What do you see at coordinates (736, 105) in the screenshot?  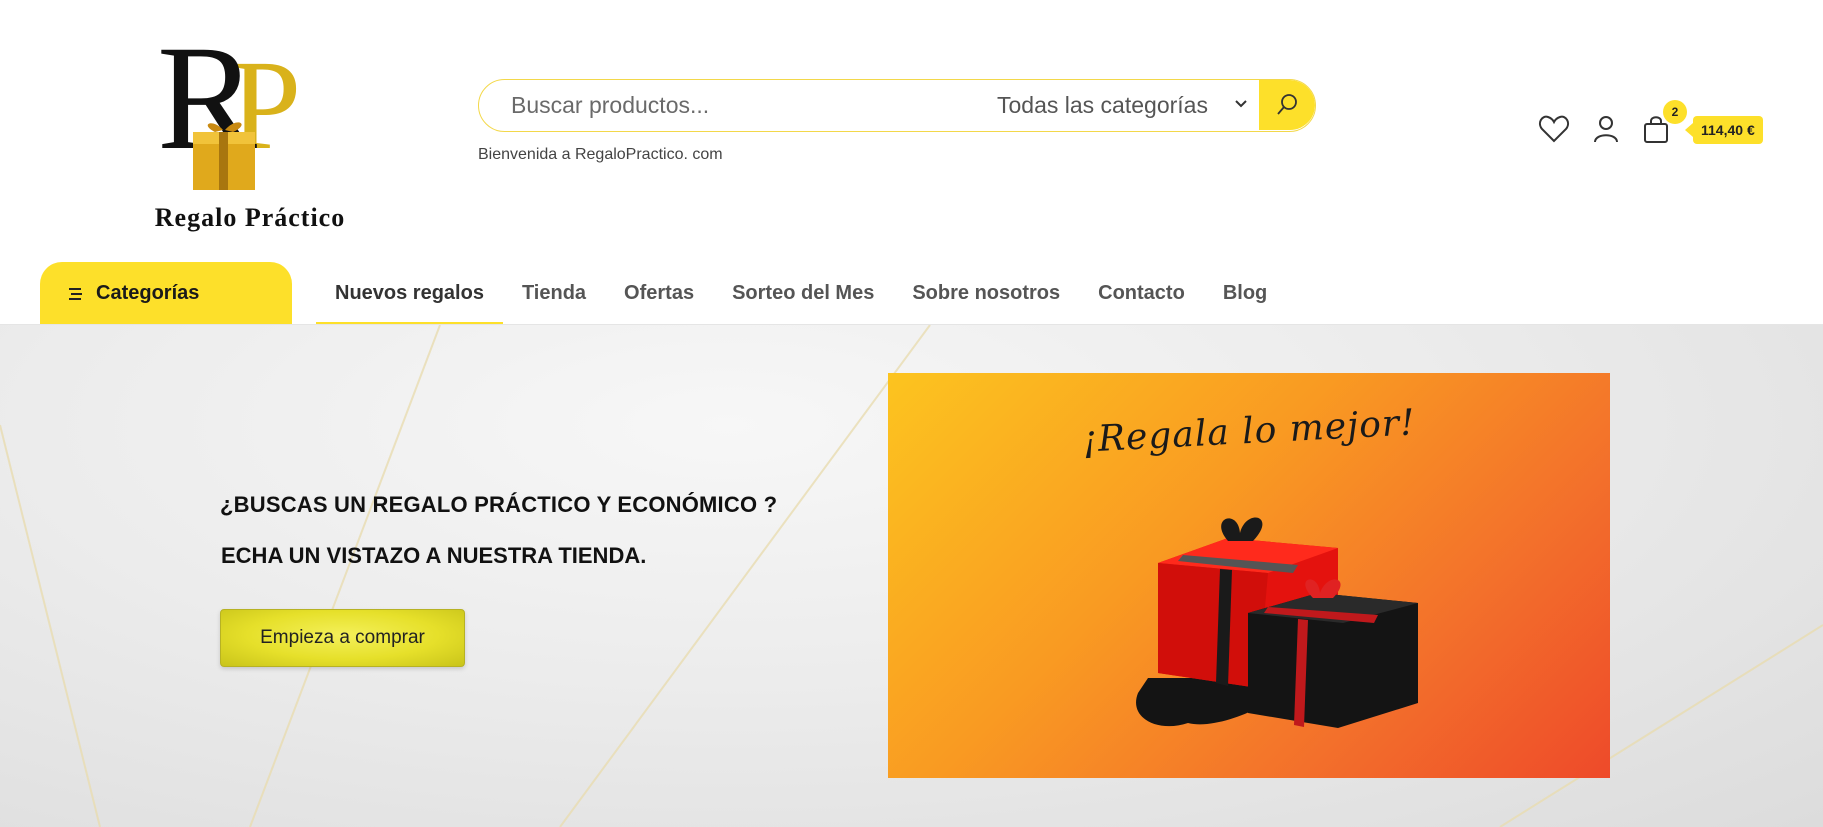 I see `search-input` at bounding box center [736, 105].